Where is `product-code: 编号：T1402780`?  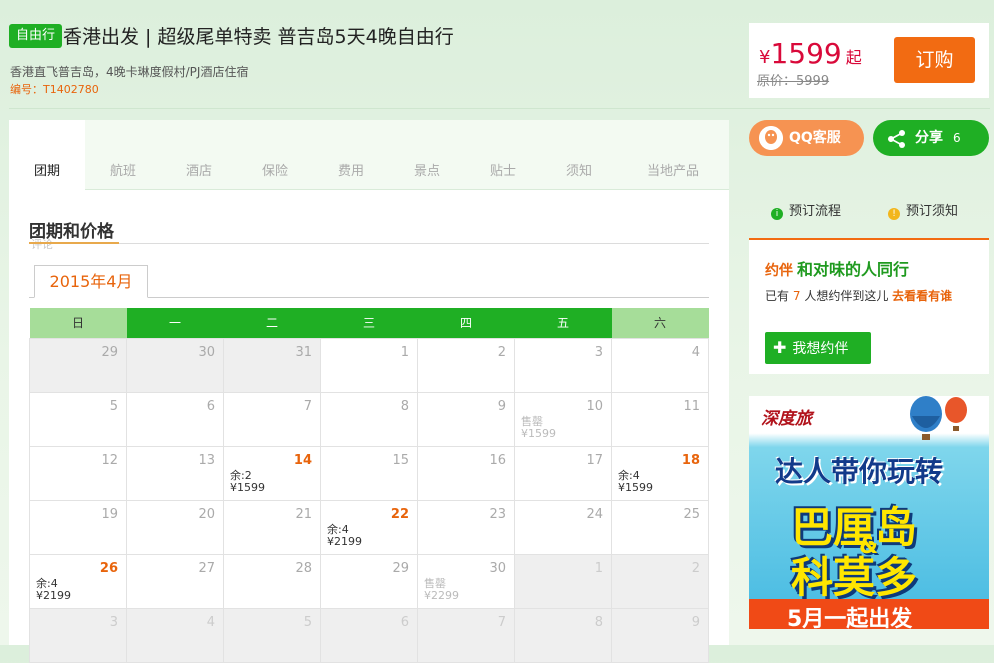
product-code: 编号：T1402780 is located at coordinates (54, 89).